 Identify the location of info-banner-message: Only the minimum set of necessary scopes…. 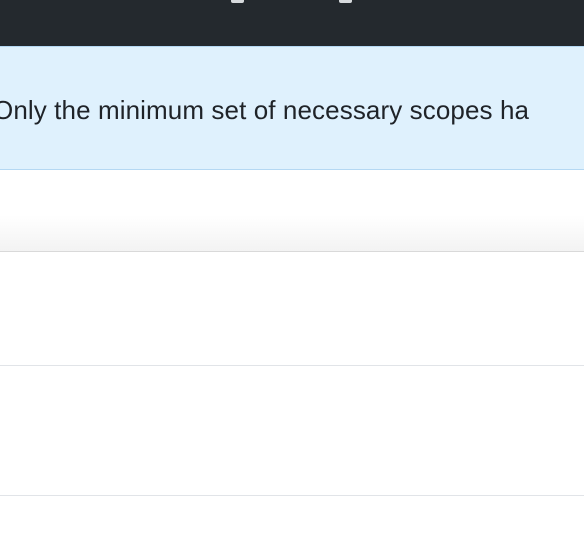
(265, 110).